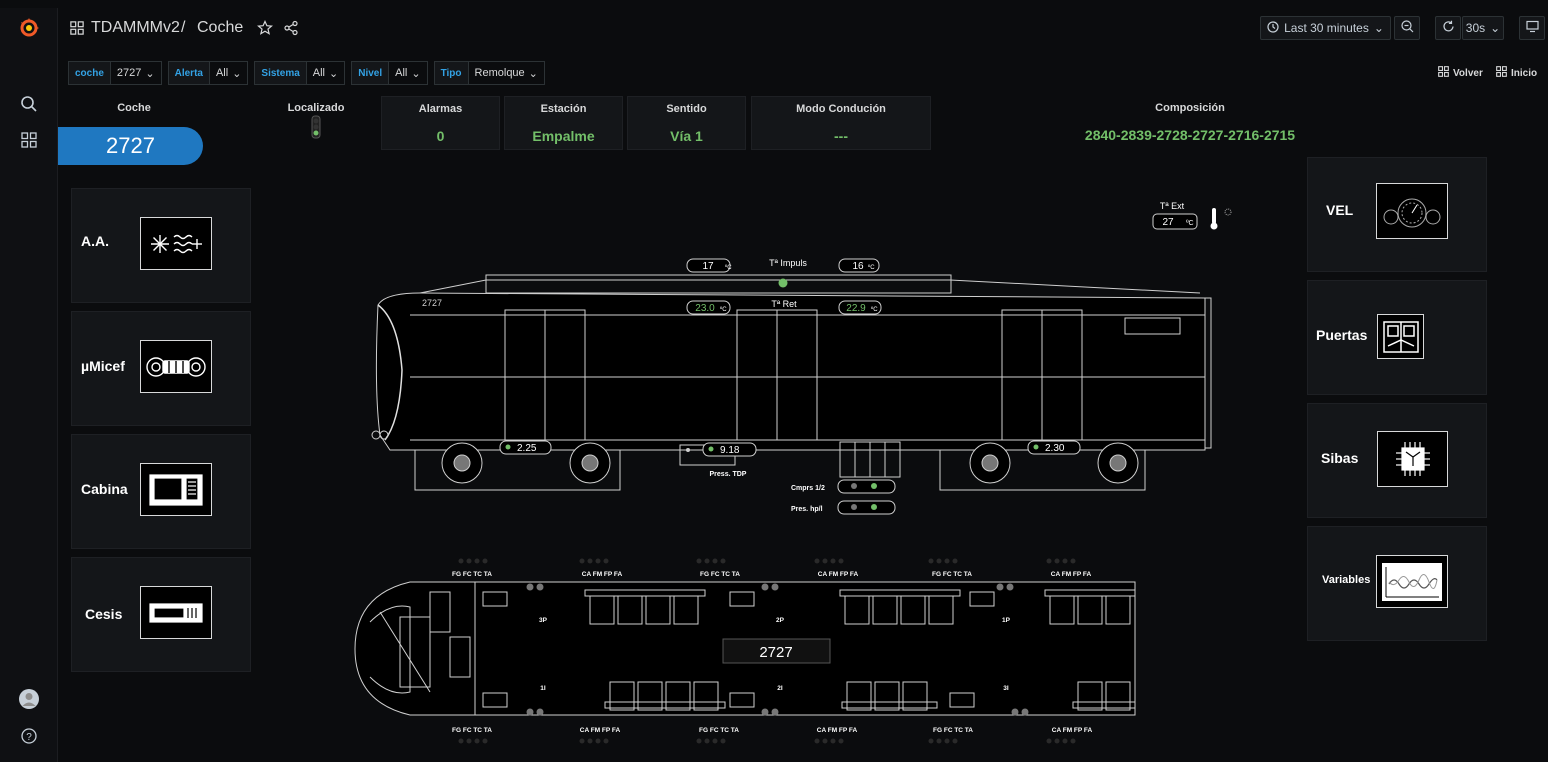  I want to click on variable-sistema: Sistema All ⌄, so click(300, 73).